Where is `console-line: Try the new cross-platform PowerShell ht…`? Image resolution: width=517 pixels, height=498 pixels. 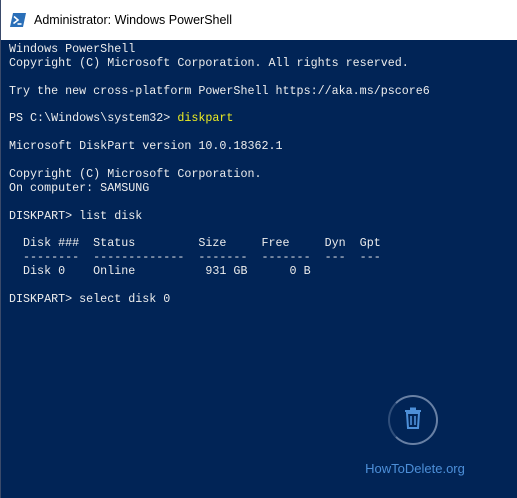
console-line: Try the new cross-platform PowerShell ht… is located at coordinates (219, 90).